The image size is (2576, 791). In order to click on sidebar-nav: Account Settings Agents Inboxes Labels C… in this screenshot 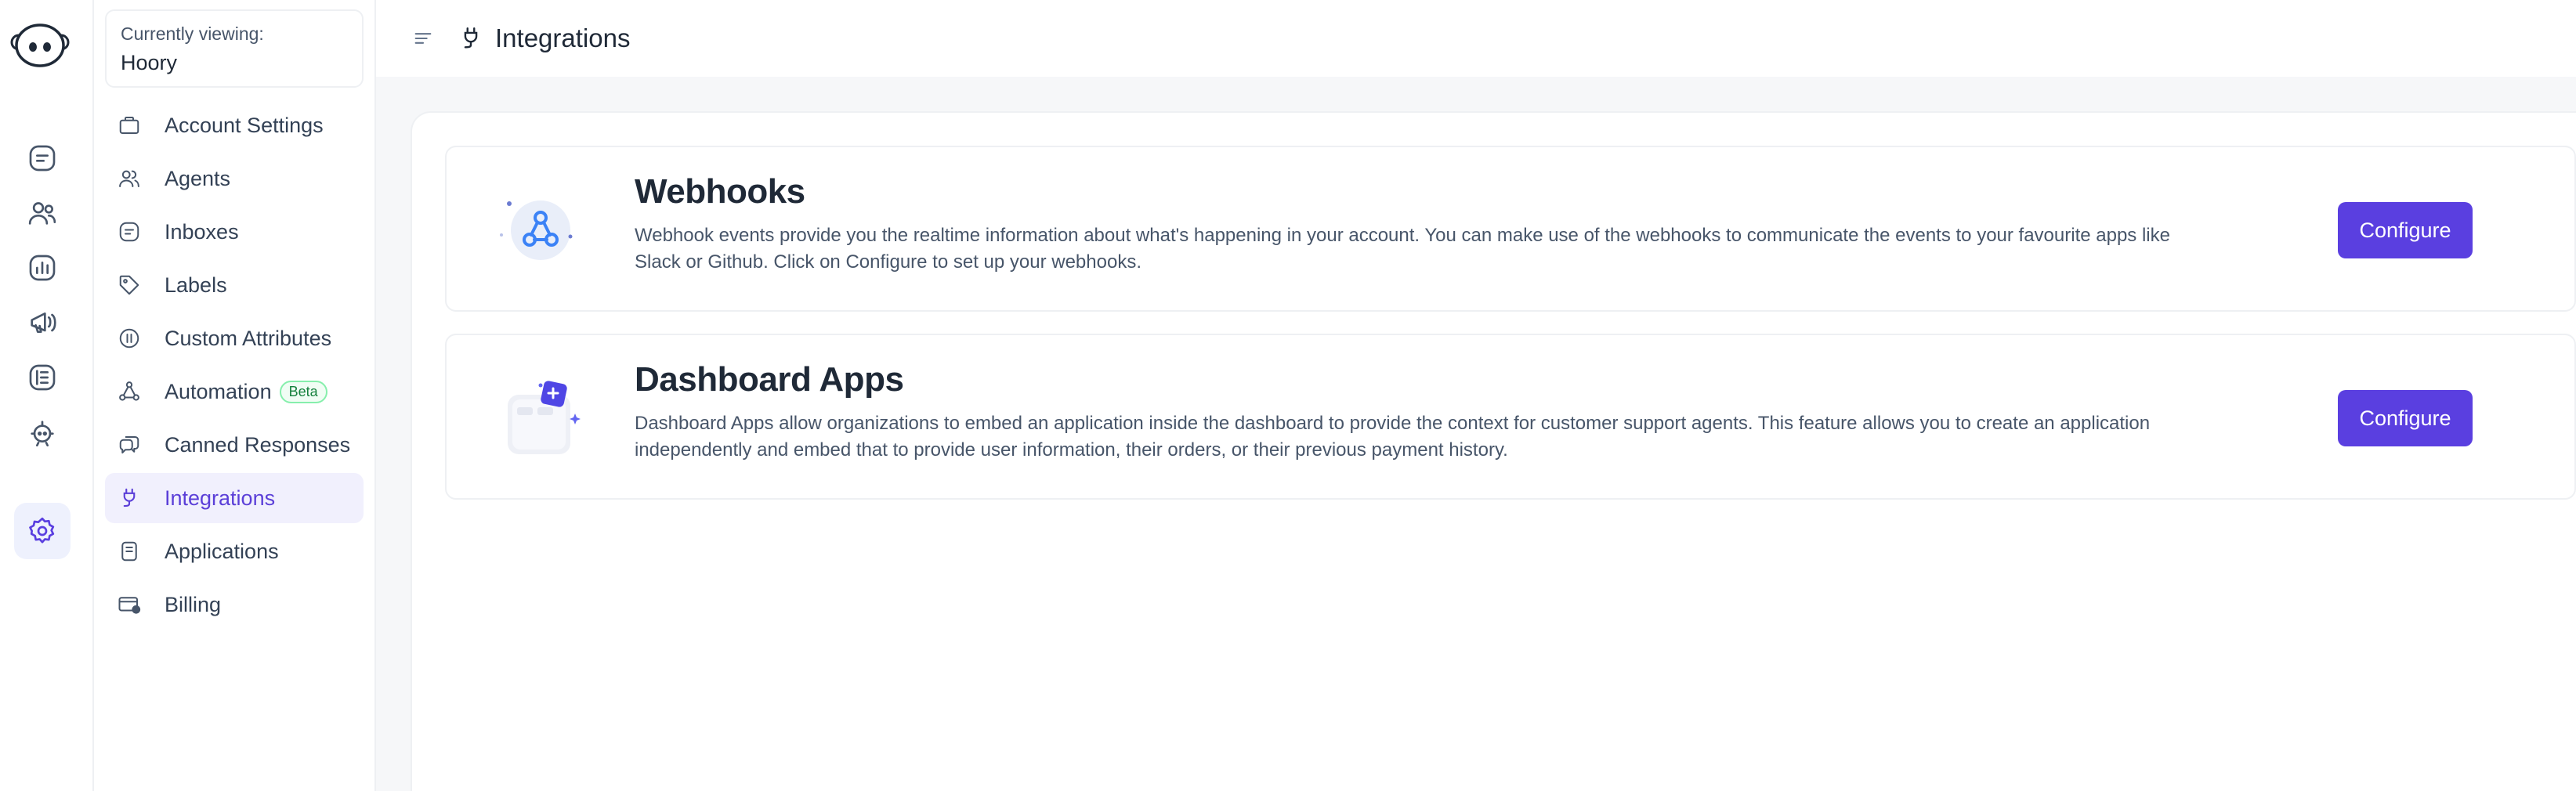, I will do `click(235, 366)`.